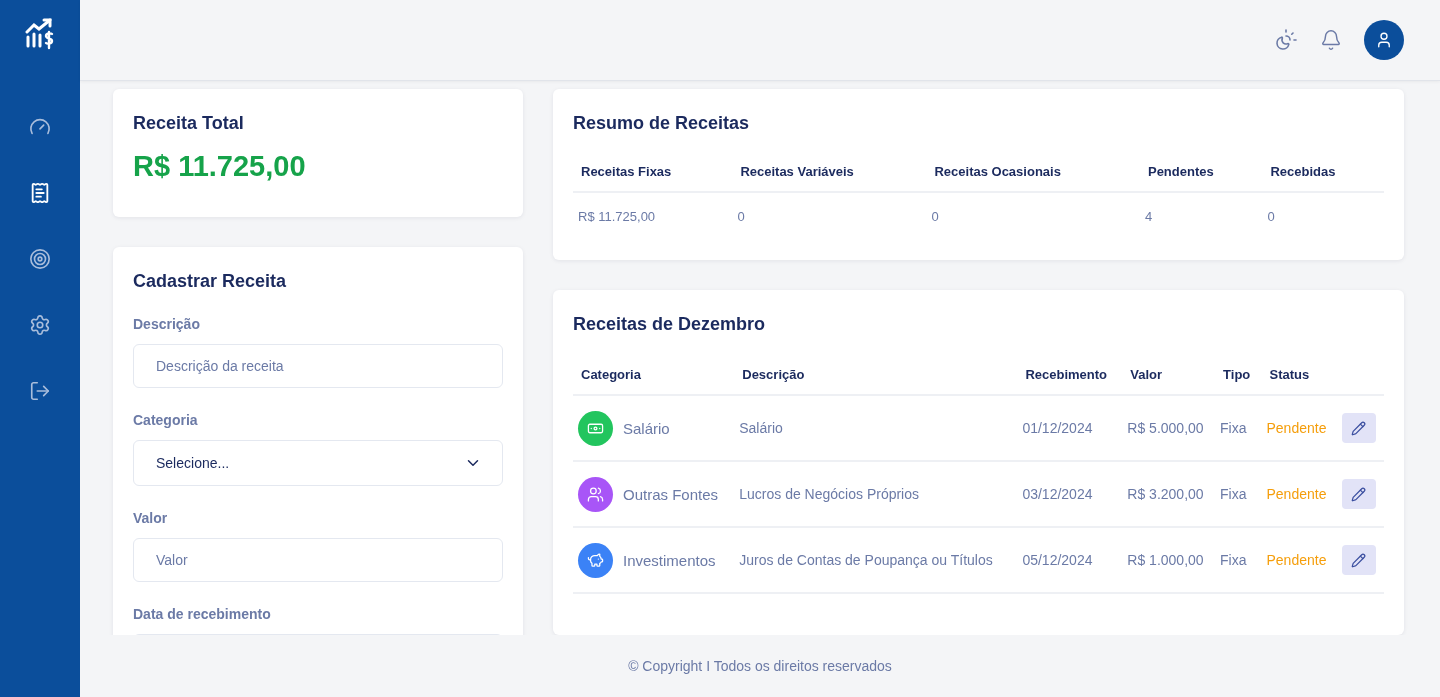  I want to click on column-header: Receitas Ocasionais, so click(1033, 178).